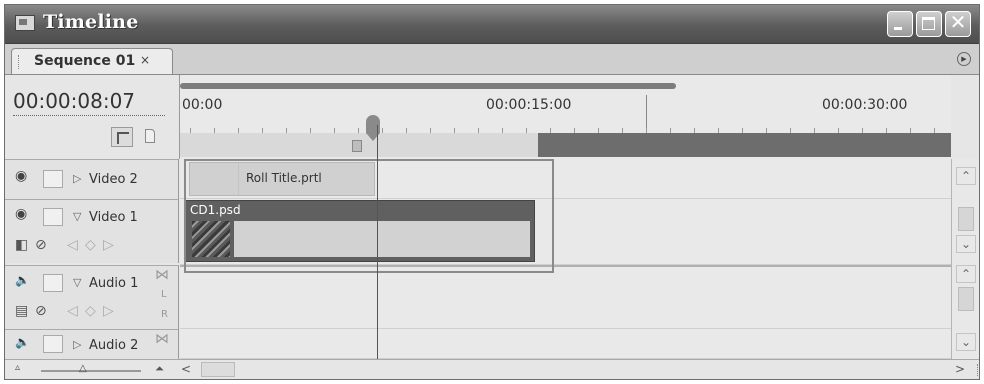 The height and width of the screenshot is (384, 984). Describe the element at coordinates (972, 370) in the screenshot. I see `resize-grip-icon` at that location.